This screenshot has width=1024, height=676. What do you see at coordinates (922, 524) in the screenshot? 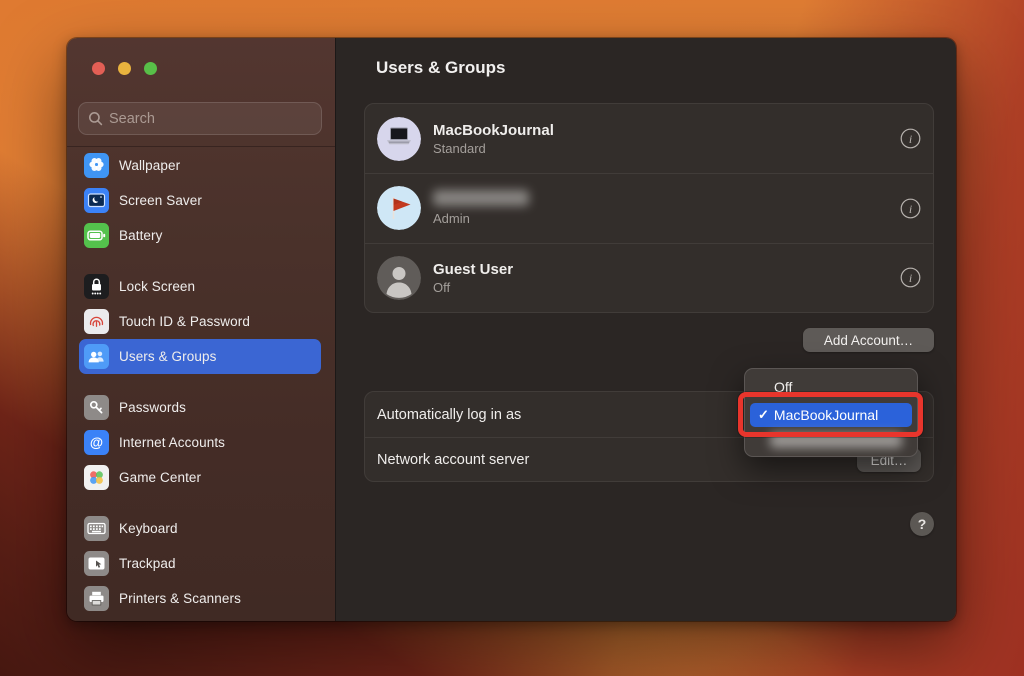
I see `help-button: ?` at bounding box center [922, 524].